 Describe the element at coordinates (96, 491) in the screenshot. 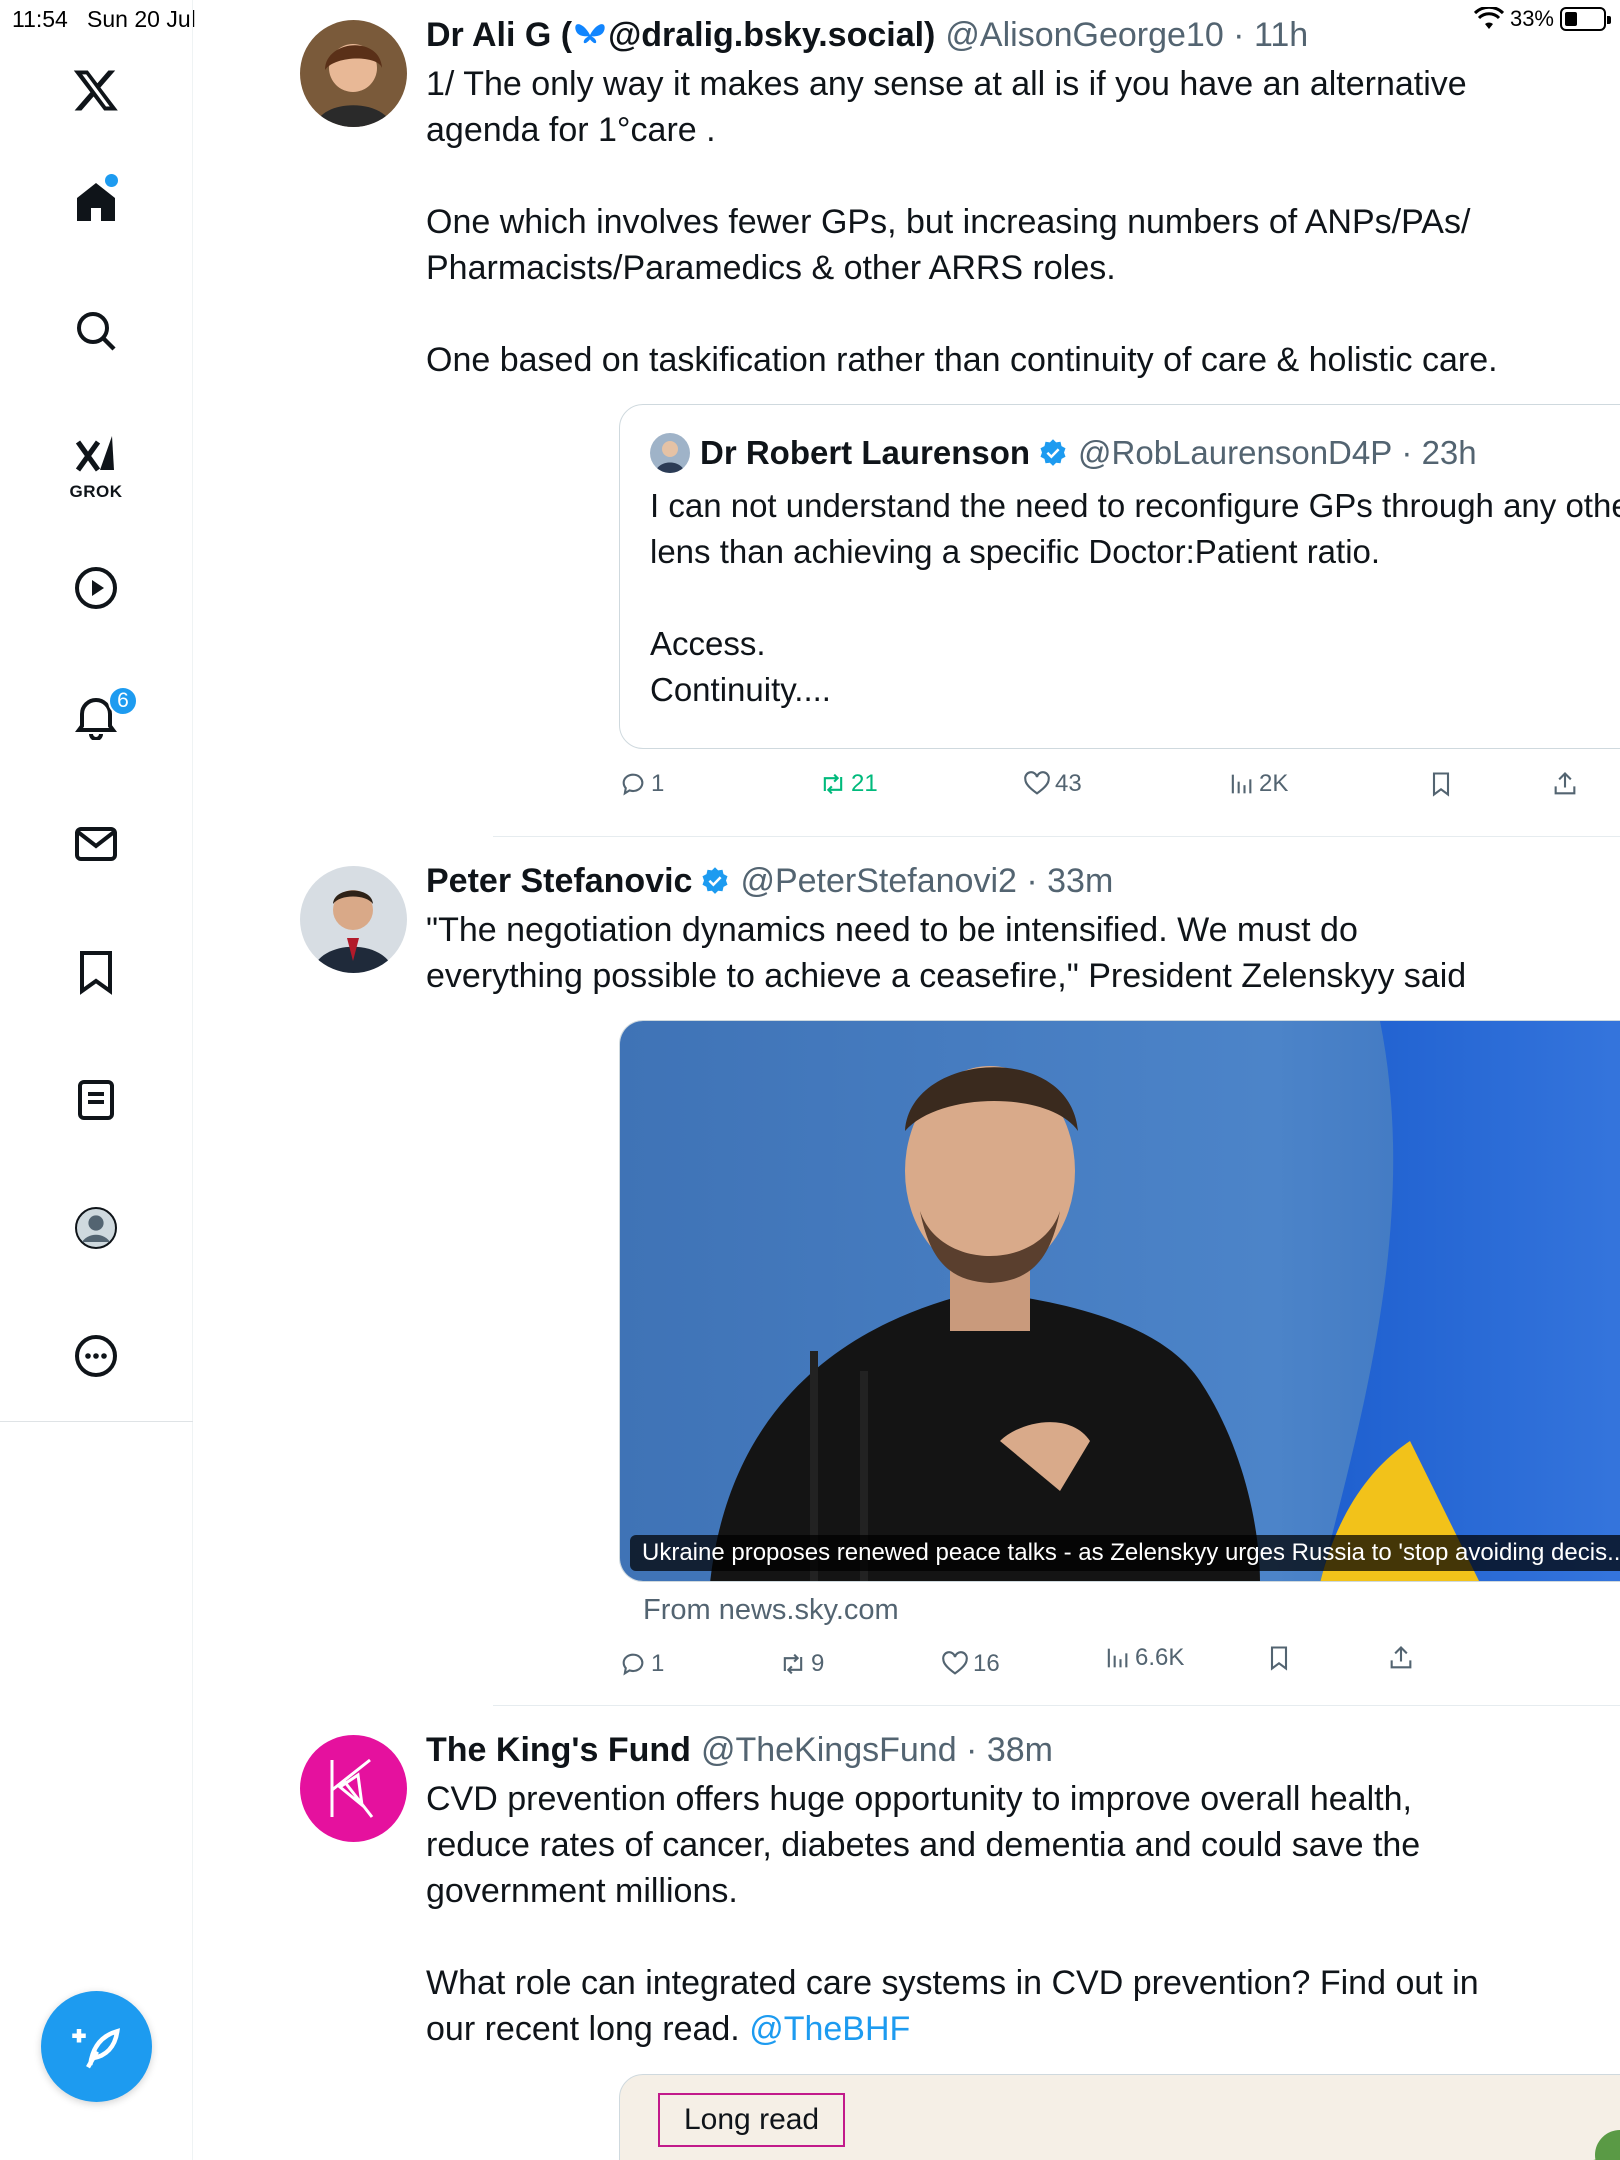

I see `grok-label: GROK` at that location.